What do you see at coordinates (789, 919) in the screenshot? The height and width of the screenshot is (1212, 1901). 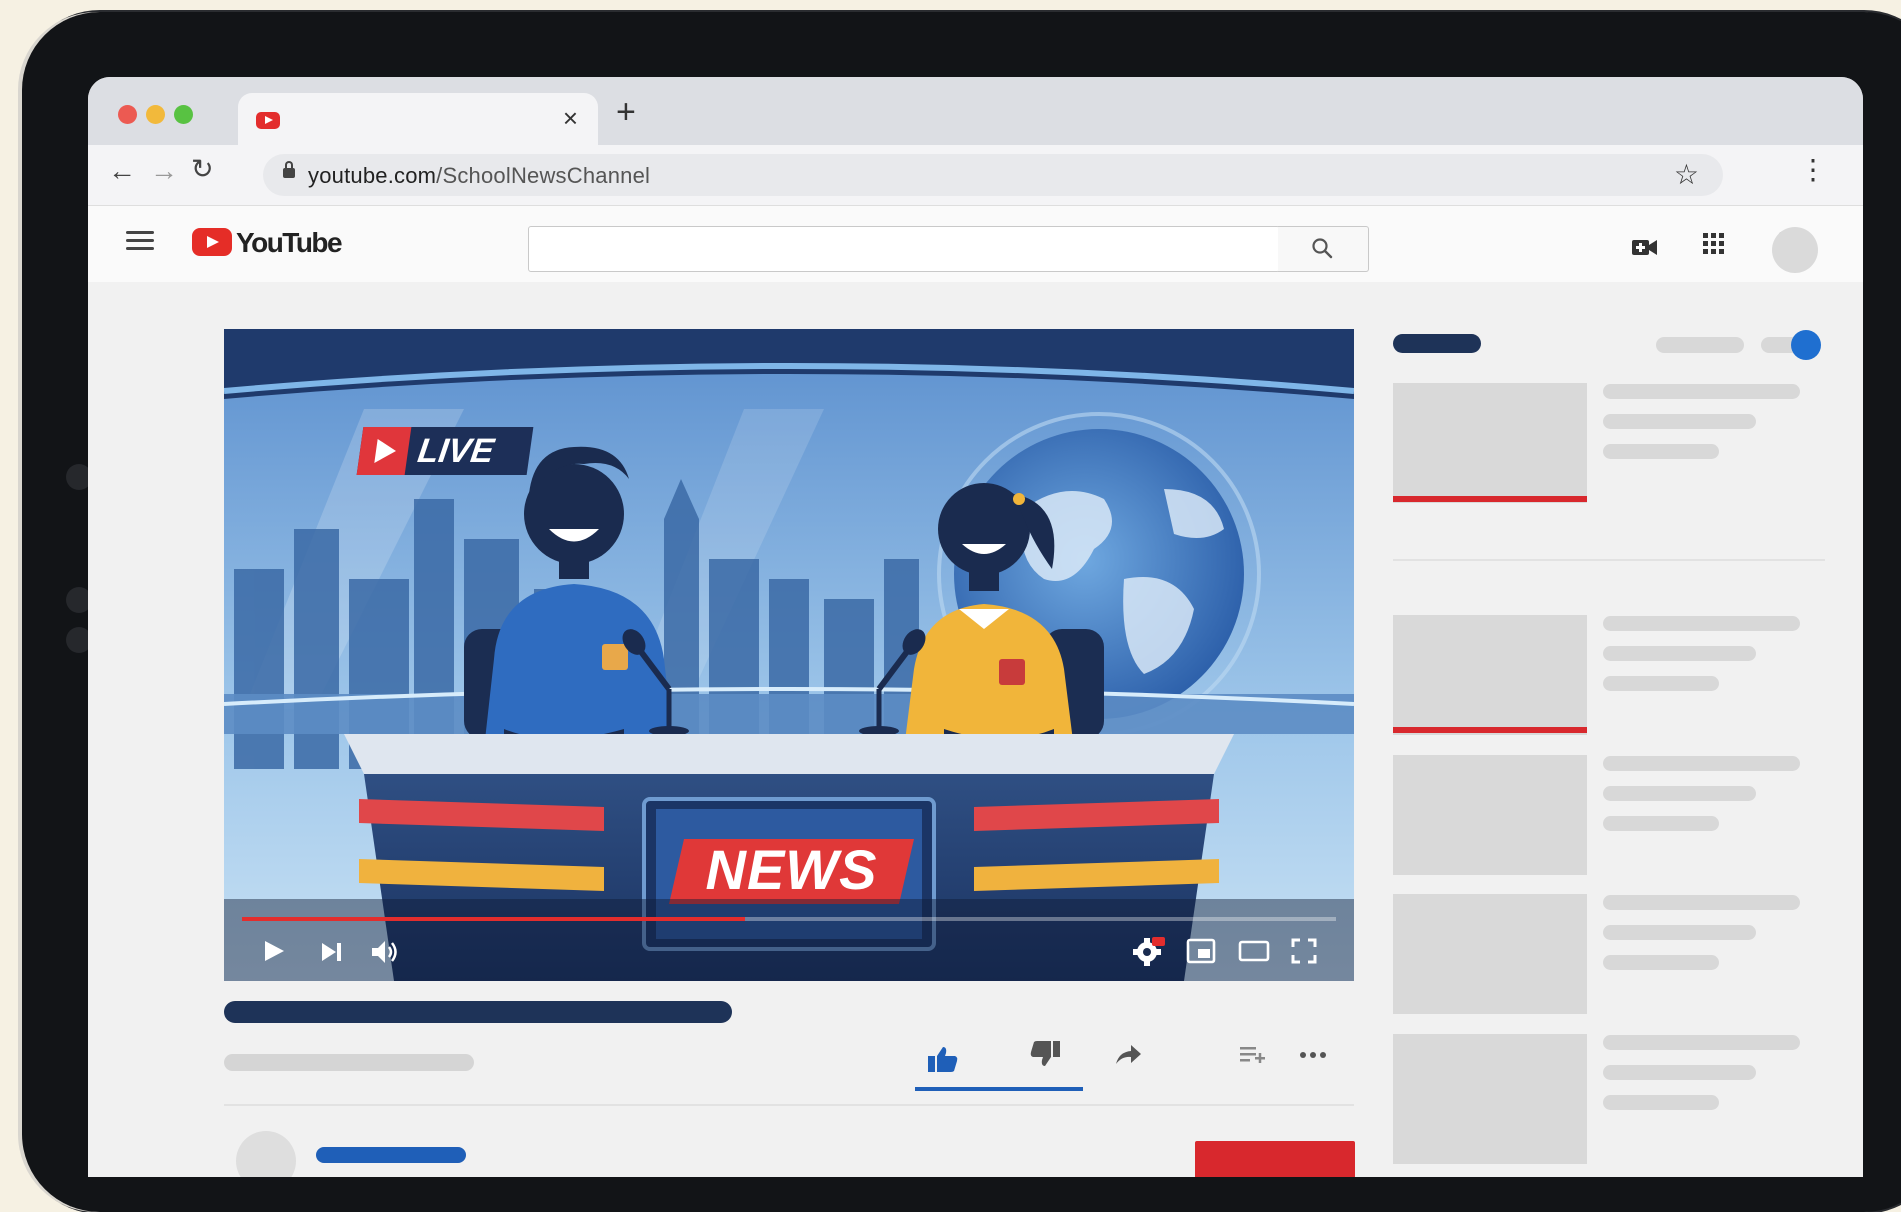 I see `progress-bar` at bounding box center [789, 919].